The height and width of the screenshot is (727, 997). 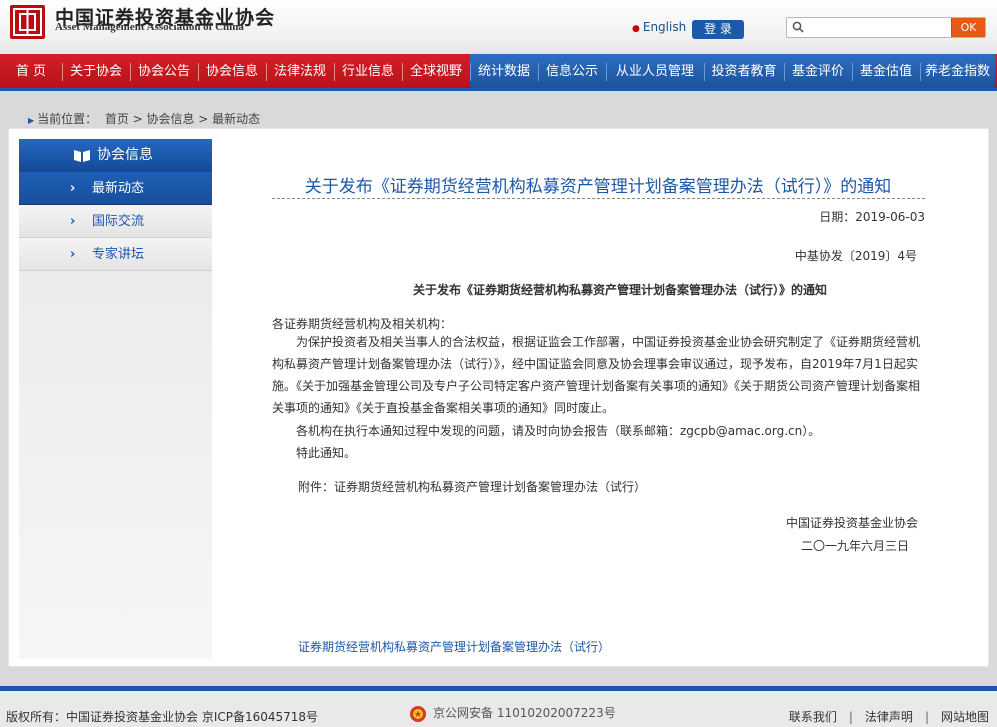 What do you see at coordinates (368, 71) in the screenshot?
I see `nav-item-5: 行业信息` at bounding box center [368, 71].